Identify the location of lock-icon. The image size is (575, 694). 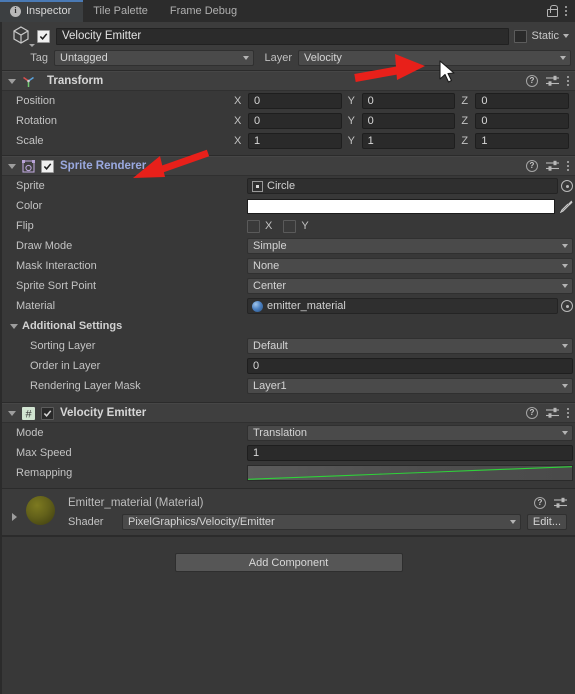
(552, 11).